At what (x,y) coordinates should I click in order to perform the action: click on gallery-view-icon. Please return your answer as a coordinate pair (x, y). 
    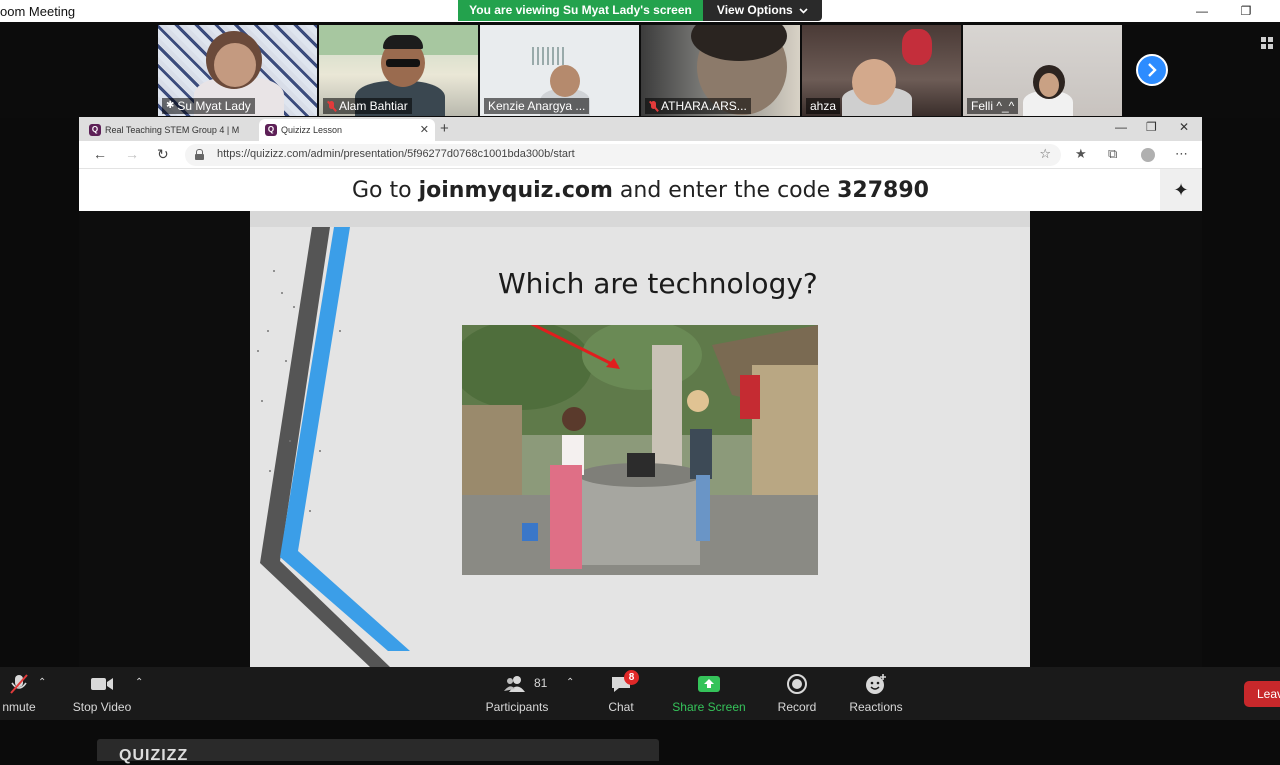
    Looking at the image, I should click on (1267, 43).